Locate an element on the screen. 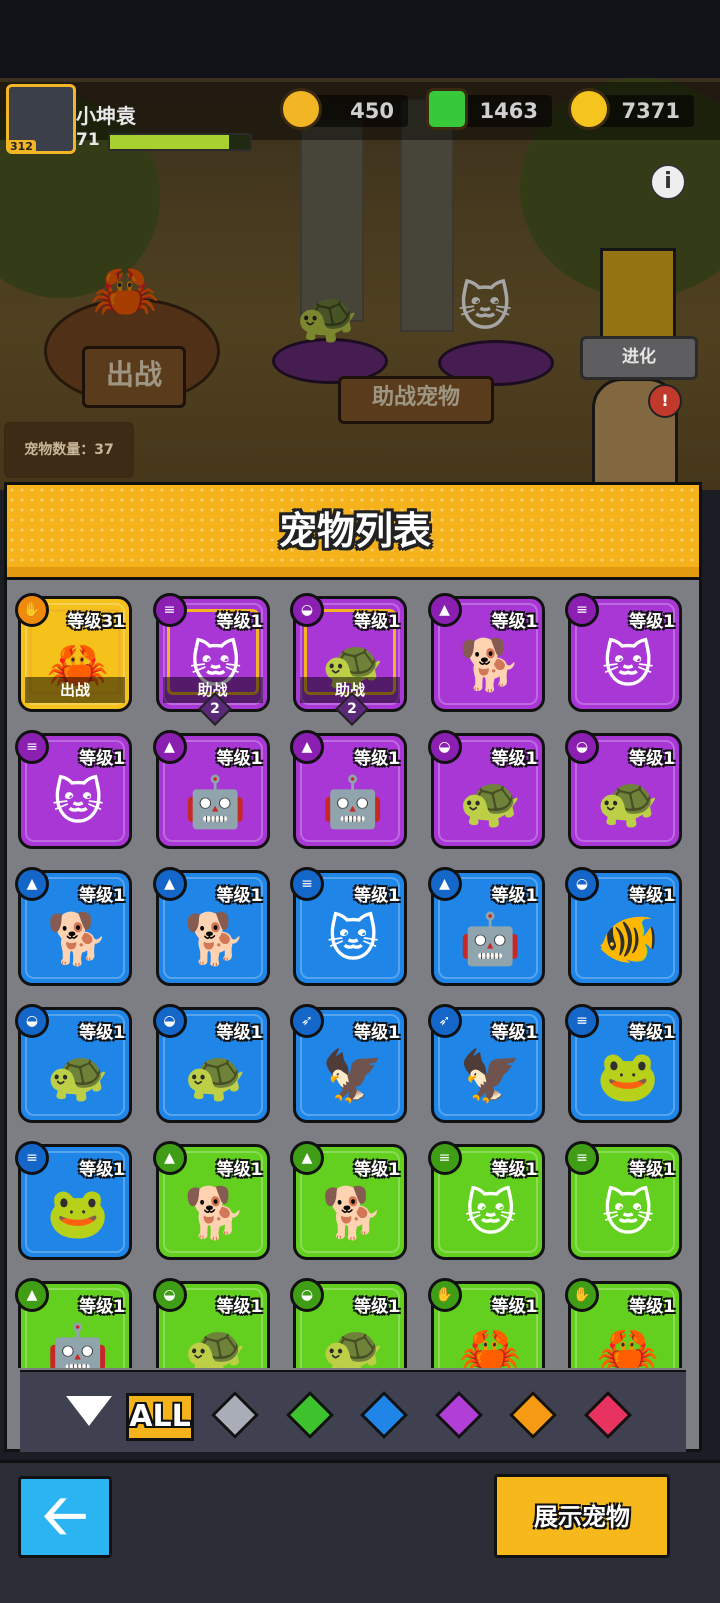 The height and width of the screenshot is (1603, 720). avatar: 312 is located at coordinates (41, 119).